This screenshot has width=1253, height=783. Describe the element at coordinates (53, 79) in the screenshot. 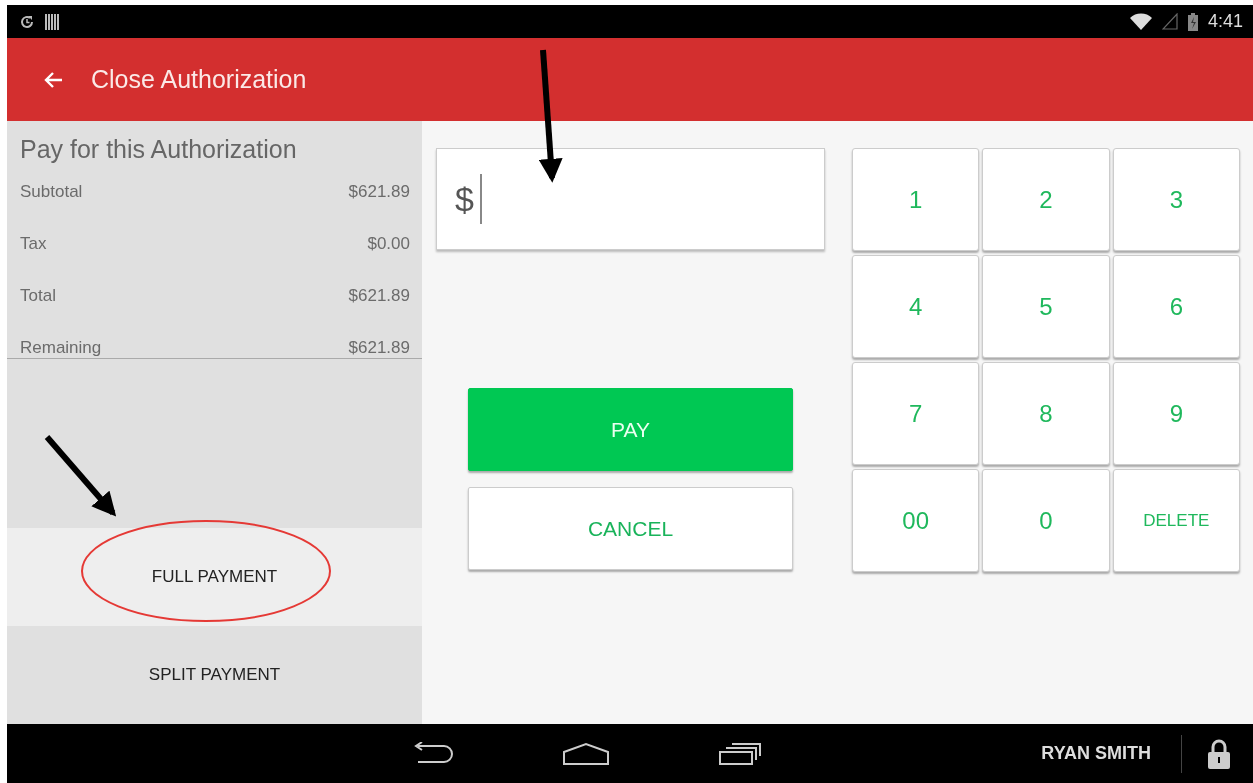

I see `back-arrow-icon` at that location.